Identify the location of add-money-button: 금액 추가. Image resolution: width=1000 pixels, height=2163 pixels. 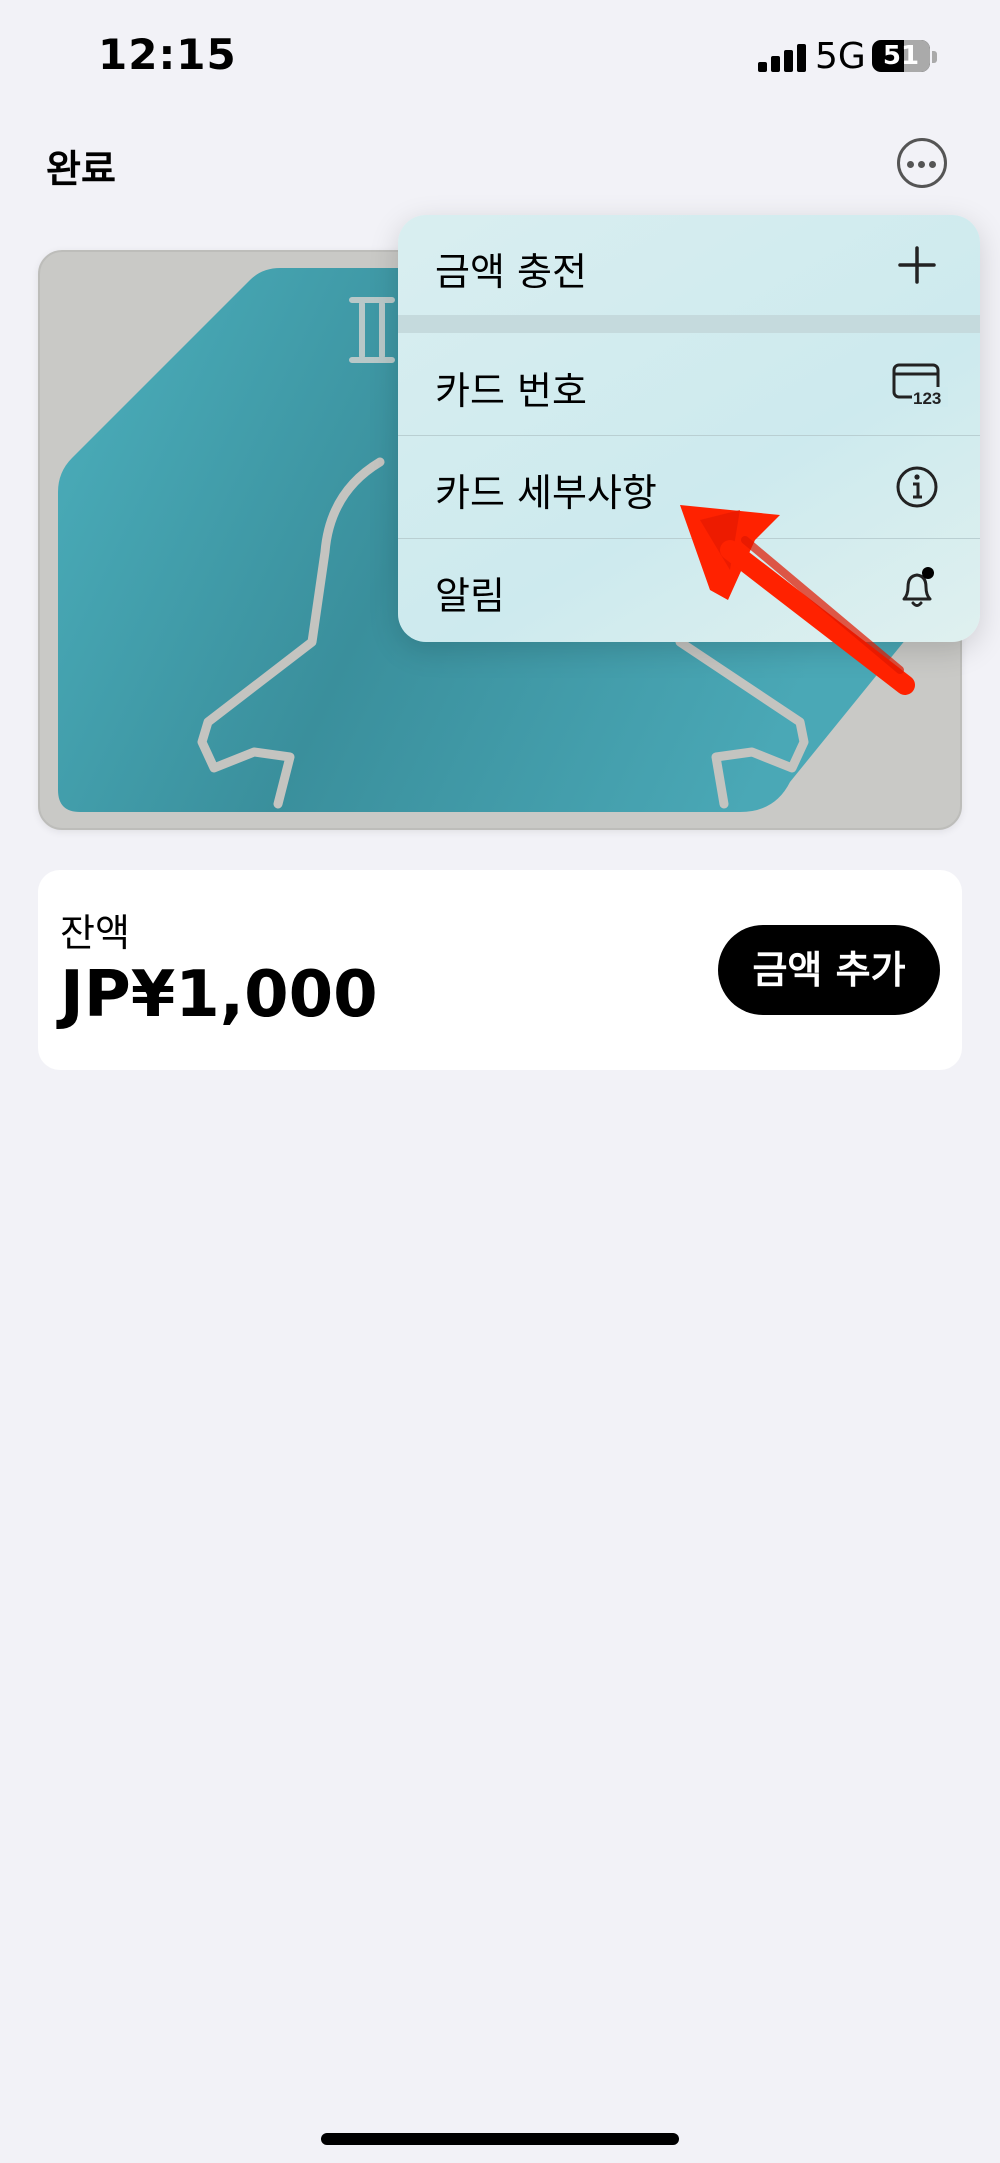
(829, 970).